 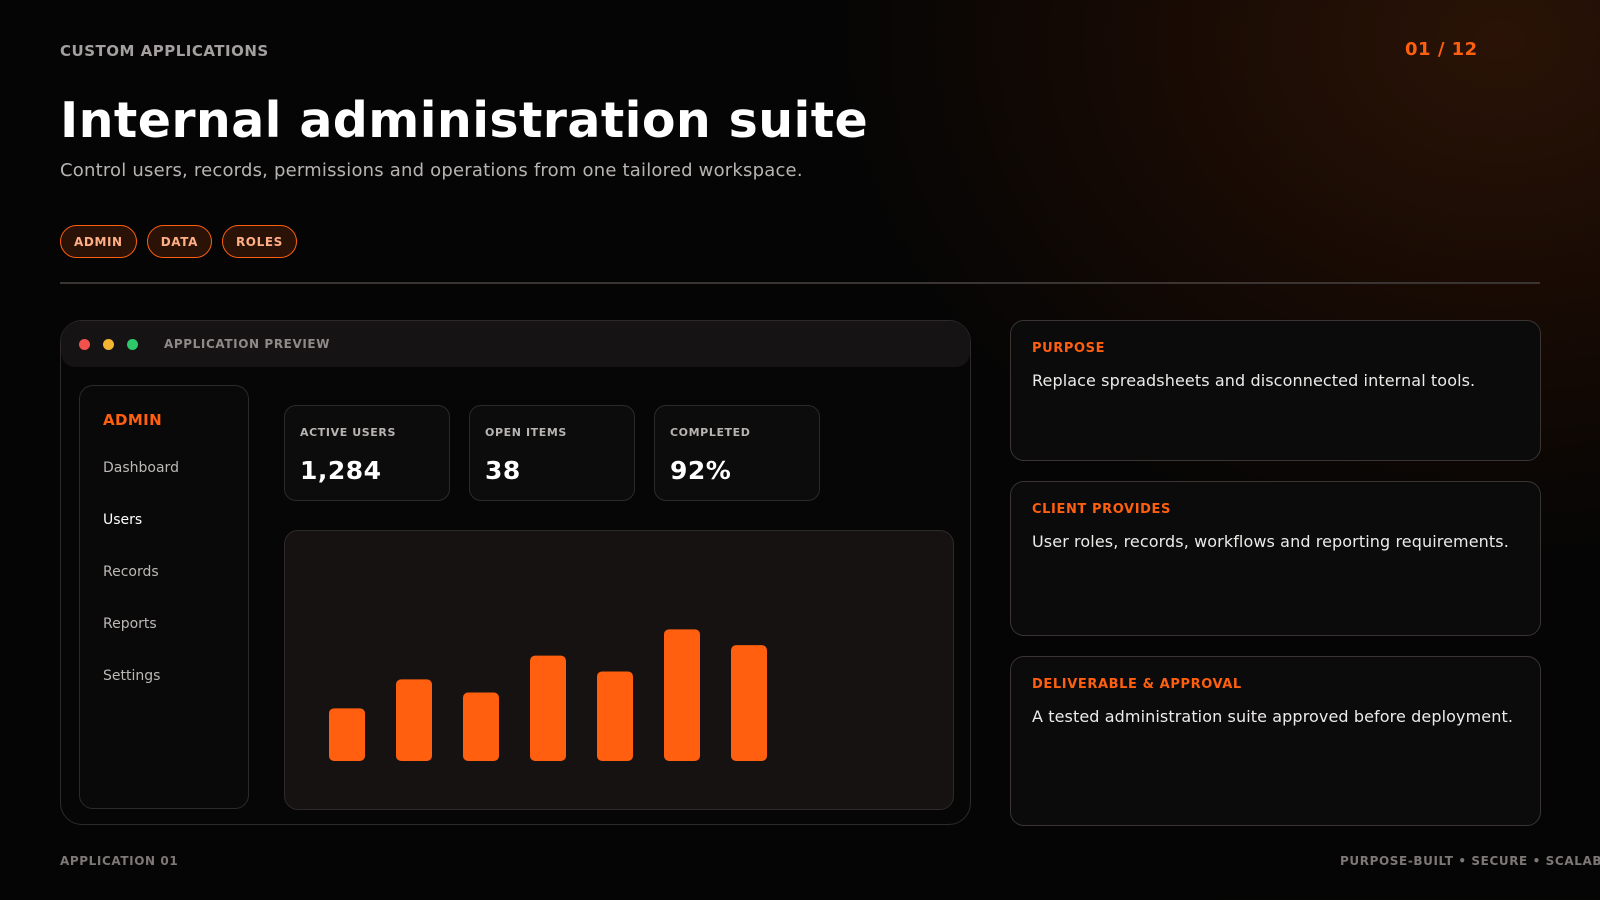 What do you see at coordinates (133, 420) in the screenshot?
I see `sidebar-title: ADMIN` at bounding box center [133, 420].